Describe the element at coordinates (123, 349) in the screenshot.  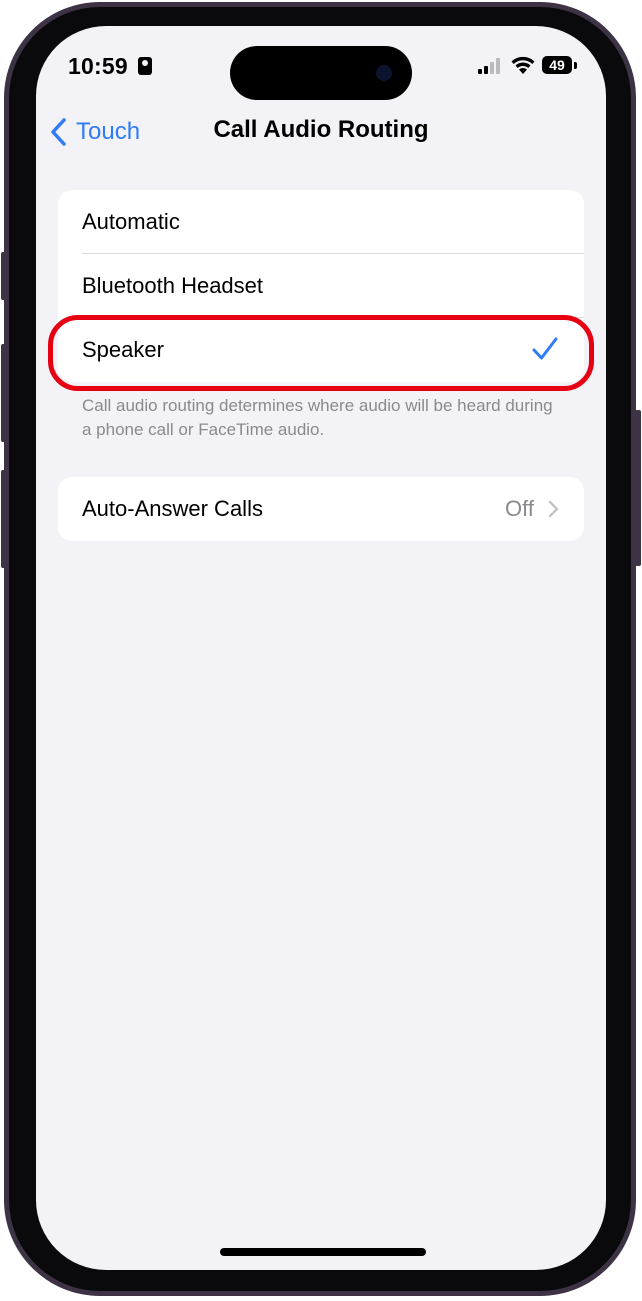
I see `option-label: Speaker` at that location.